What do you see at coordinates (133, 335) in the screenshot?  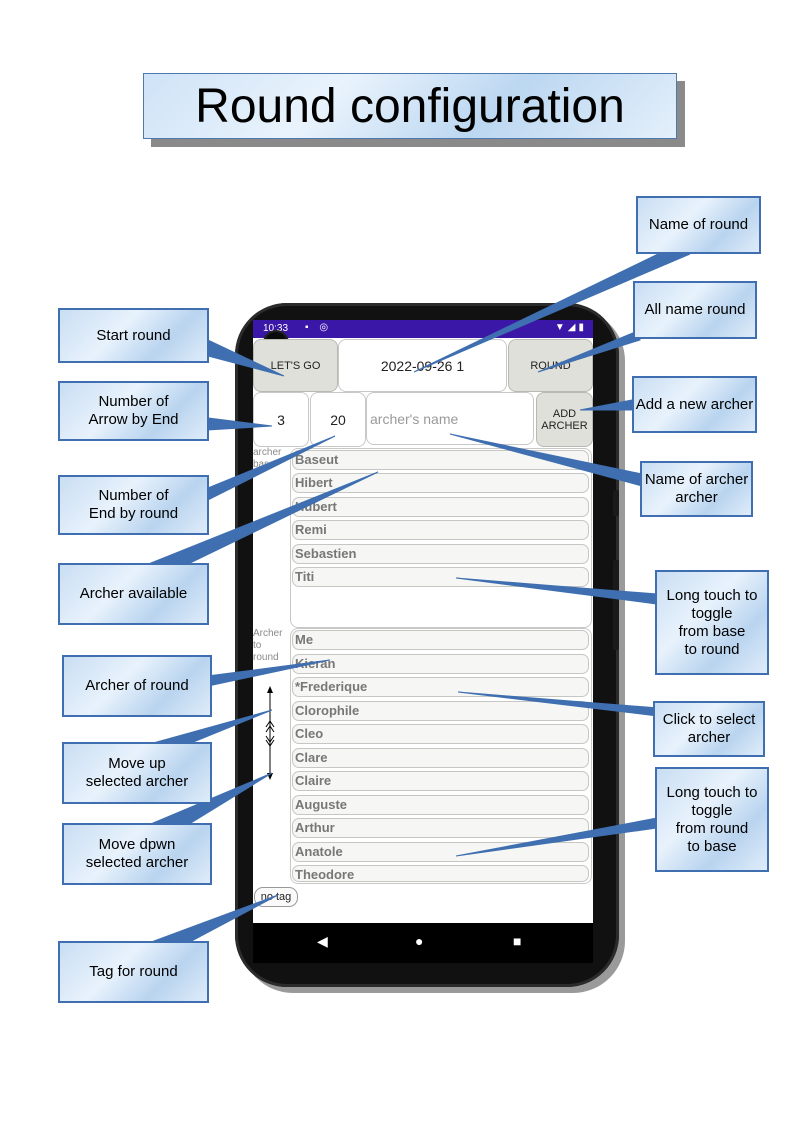 I see `callout-start-round: Start round` at bounding box center [133, 335].